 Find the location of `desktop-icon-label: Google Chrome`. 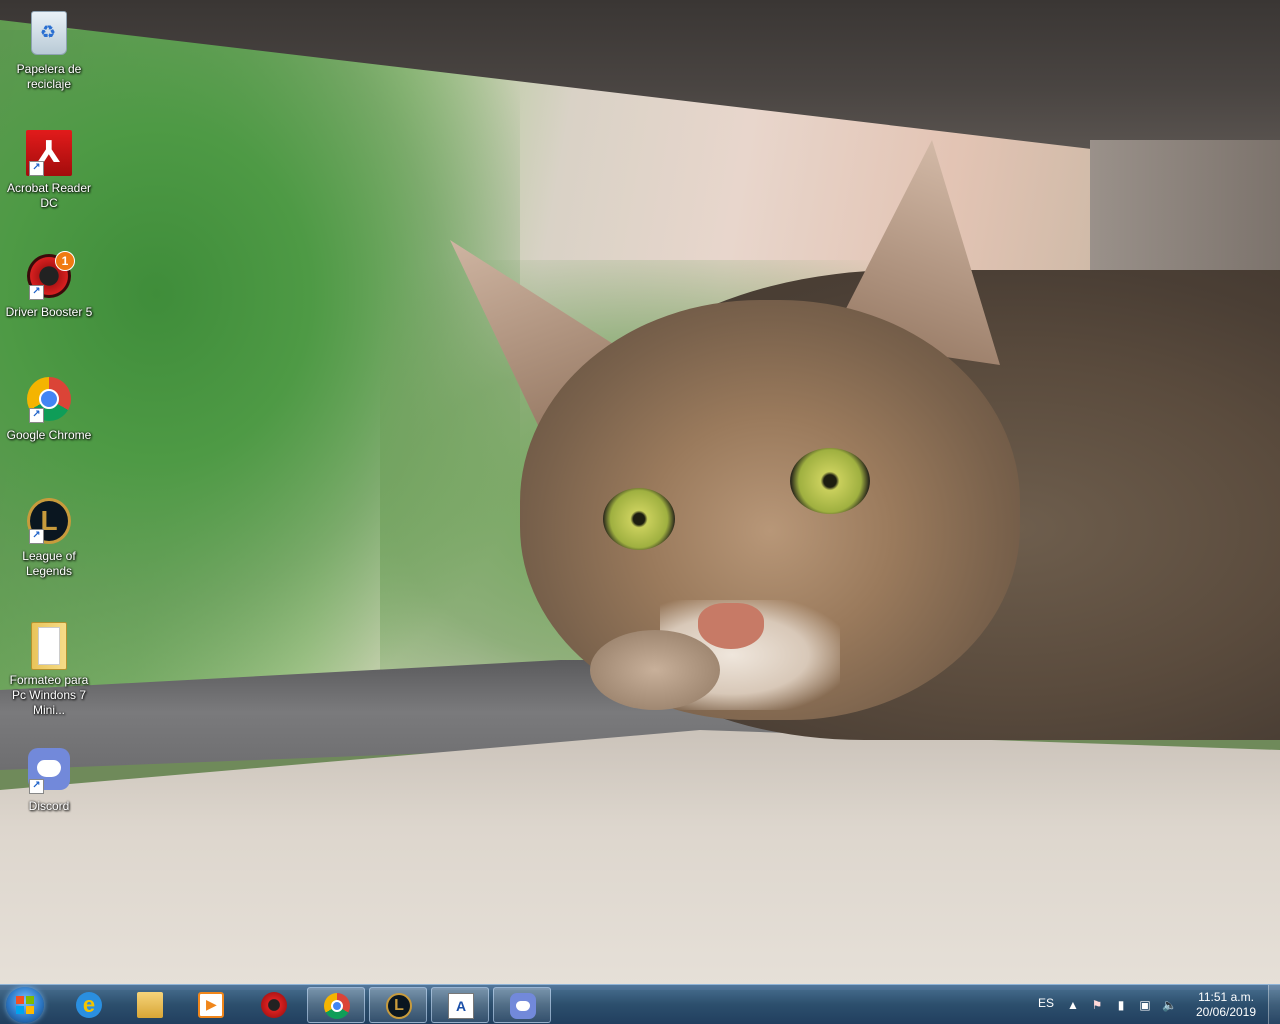

desktop-icon-label: Google Chrome is located at coordinates (49, 435).